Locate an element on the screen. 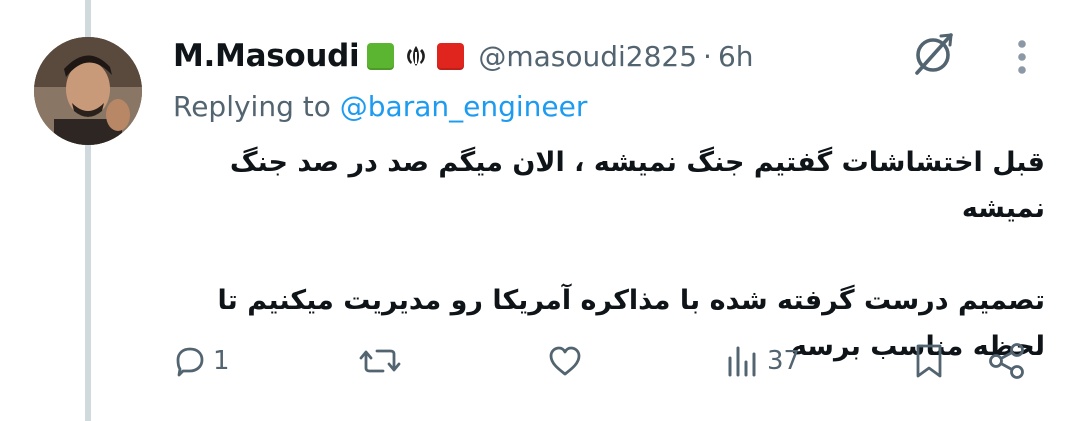  iran-emblem-emoji is located at coordinates (416, 56).